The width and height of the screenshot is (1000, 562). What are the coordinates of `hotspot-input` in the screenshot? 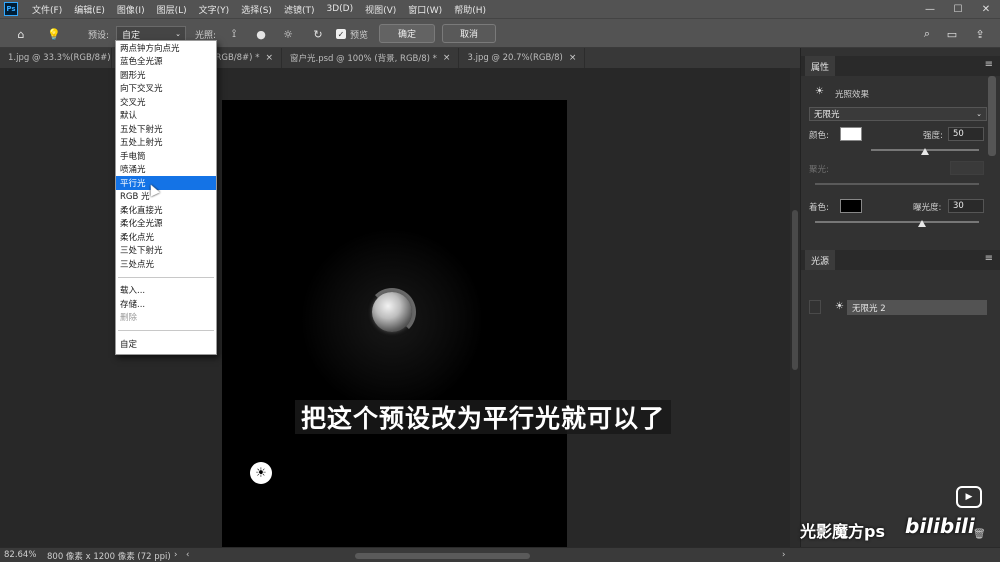 It's located at (967, 168).